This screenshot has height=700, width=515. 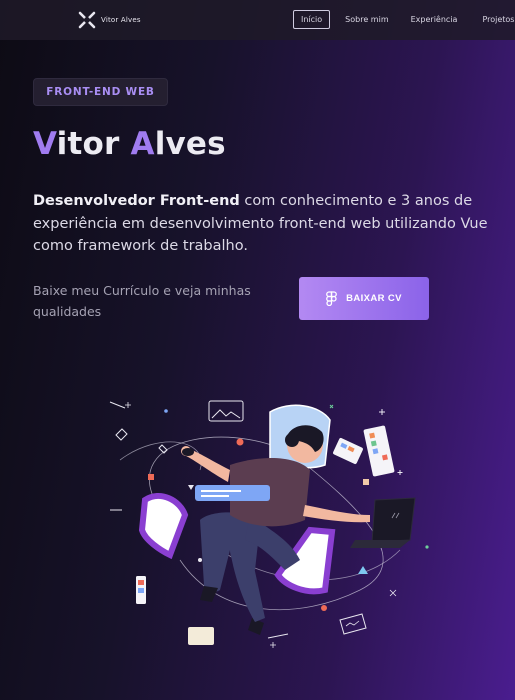 What do you see at coordinates (374, 298) in the screenshot?
I see `download-cv-label: BAIXAR CV` at bounding box center [374, 298].